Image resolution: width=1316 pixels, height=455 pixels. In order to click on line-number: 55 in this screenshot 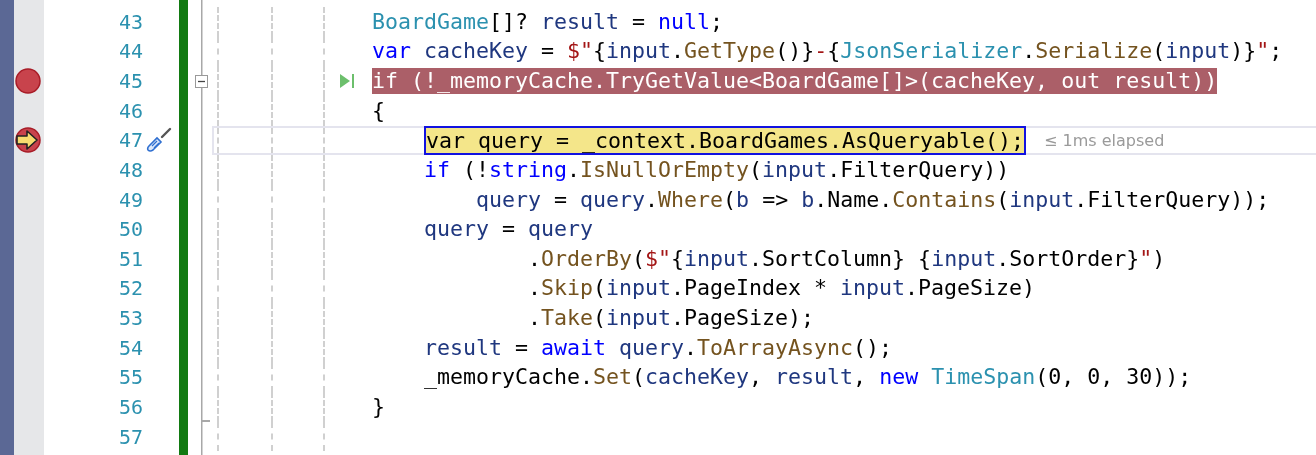, I will do `click(130, 377)`.